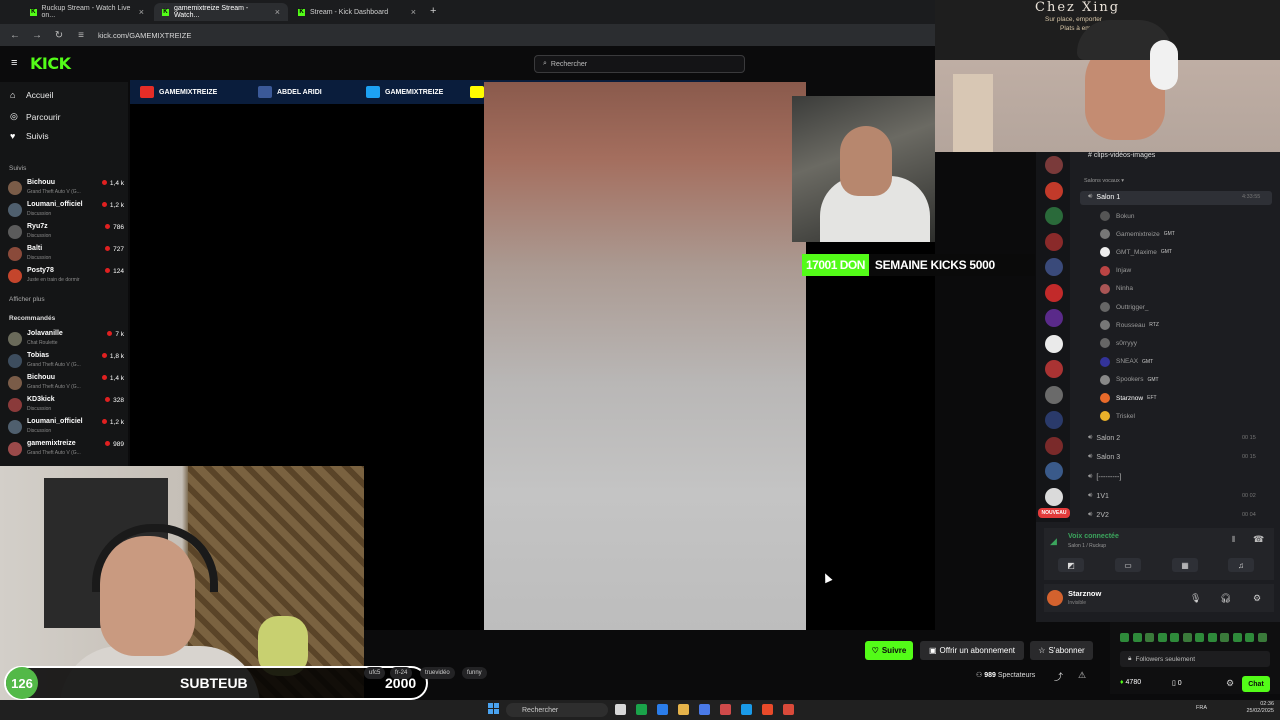 The image size is (1280, 720). Describe the element at coordinates (66, 233) in the screenshot. I see `sidebar-channel: Ryu7z Discussion 786` at that location.